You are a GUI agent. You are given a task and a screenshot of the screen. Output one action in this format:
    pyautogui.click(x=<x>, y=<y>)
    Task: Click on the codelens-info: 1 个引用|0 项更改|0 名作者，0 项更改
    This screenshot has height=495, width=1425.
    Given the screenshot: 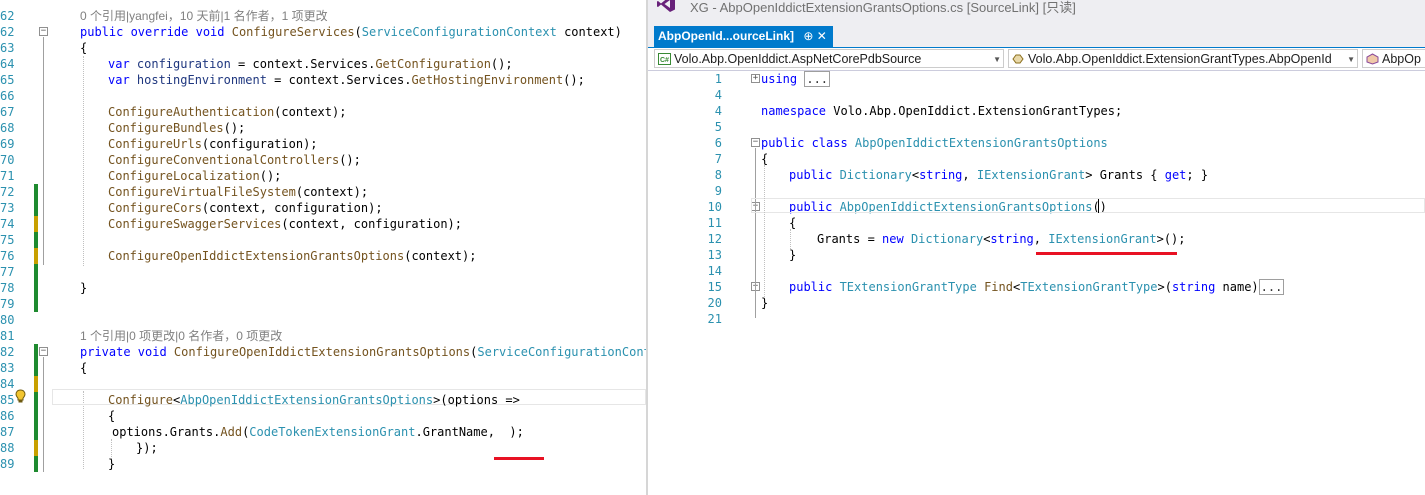 What is the action you would take?
    pyautogui.click(x=181, y=336)
    